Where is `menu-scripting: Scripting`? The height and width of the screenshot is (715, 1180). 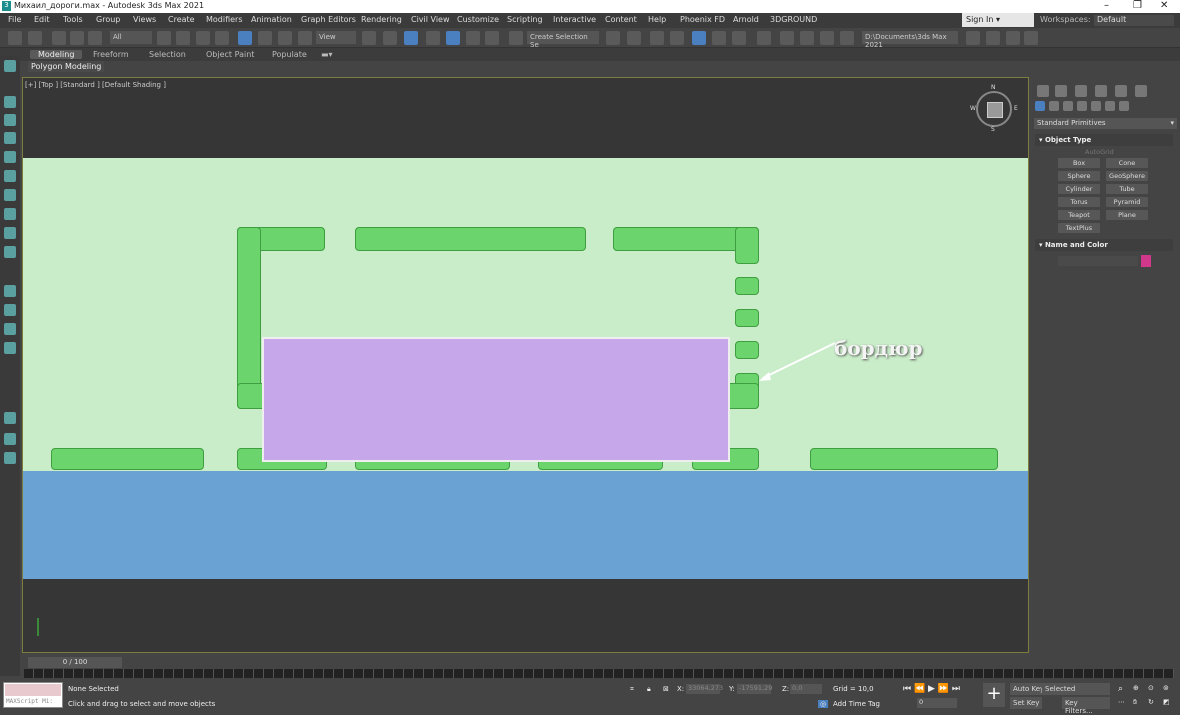 menu-scripting: Scripting is located at coordinates (525, 19).